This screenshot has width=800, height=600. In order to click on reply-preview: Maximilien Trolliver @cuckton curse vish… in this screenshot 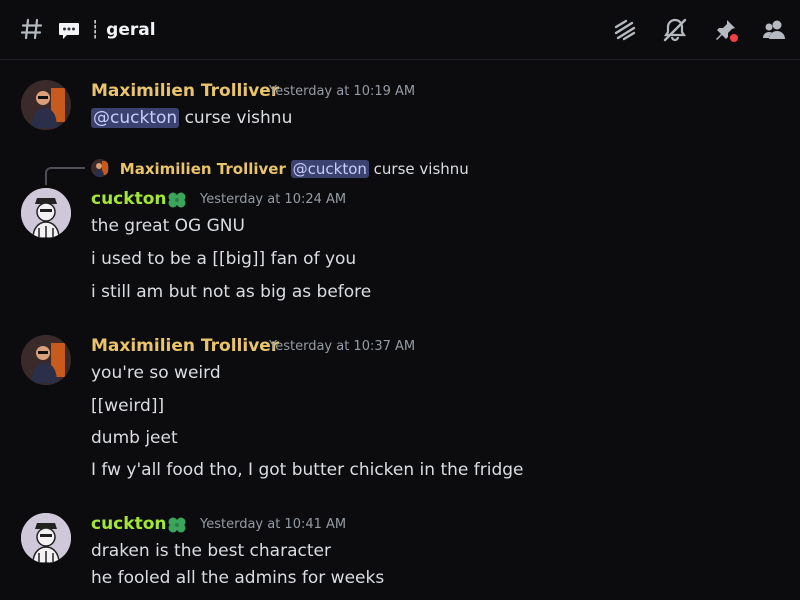, I will do `click(280, 169)`.